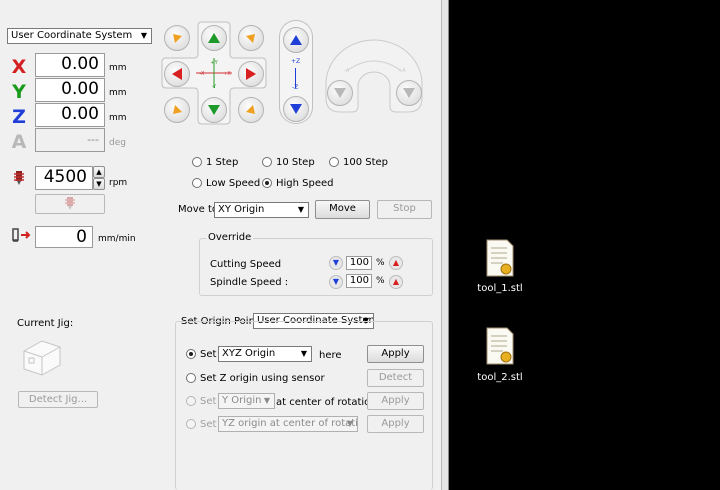  Describe the element at coordinates (227, 74) in the screenshot. I see `plus-x-label: +X` at that location.